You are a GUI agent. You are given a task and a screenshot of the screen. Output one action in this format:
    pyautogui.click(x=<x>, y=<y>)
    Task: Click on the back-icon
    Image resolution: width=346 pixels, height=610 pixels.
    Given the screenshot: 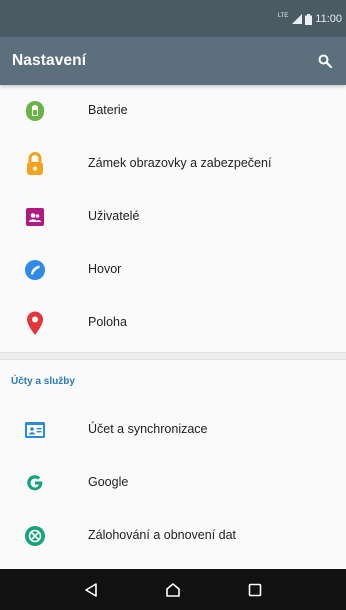 What is the action you would take?
    pyautogui.click(x=91, y=590)
    